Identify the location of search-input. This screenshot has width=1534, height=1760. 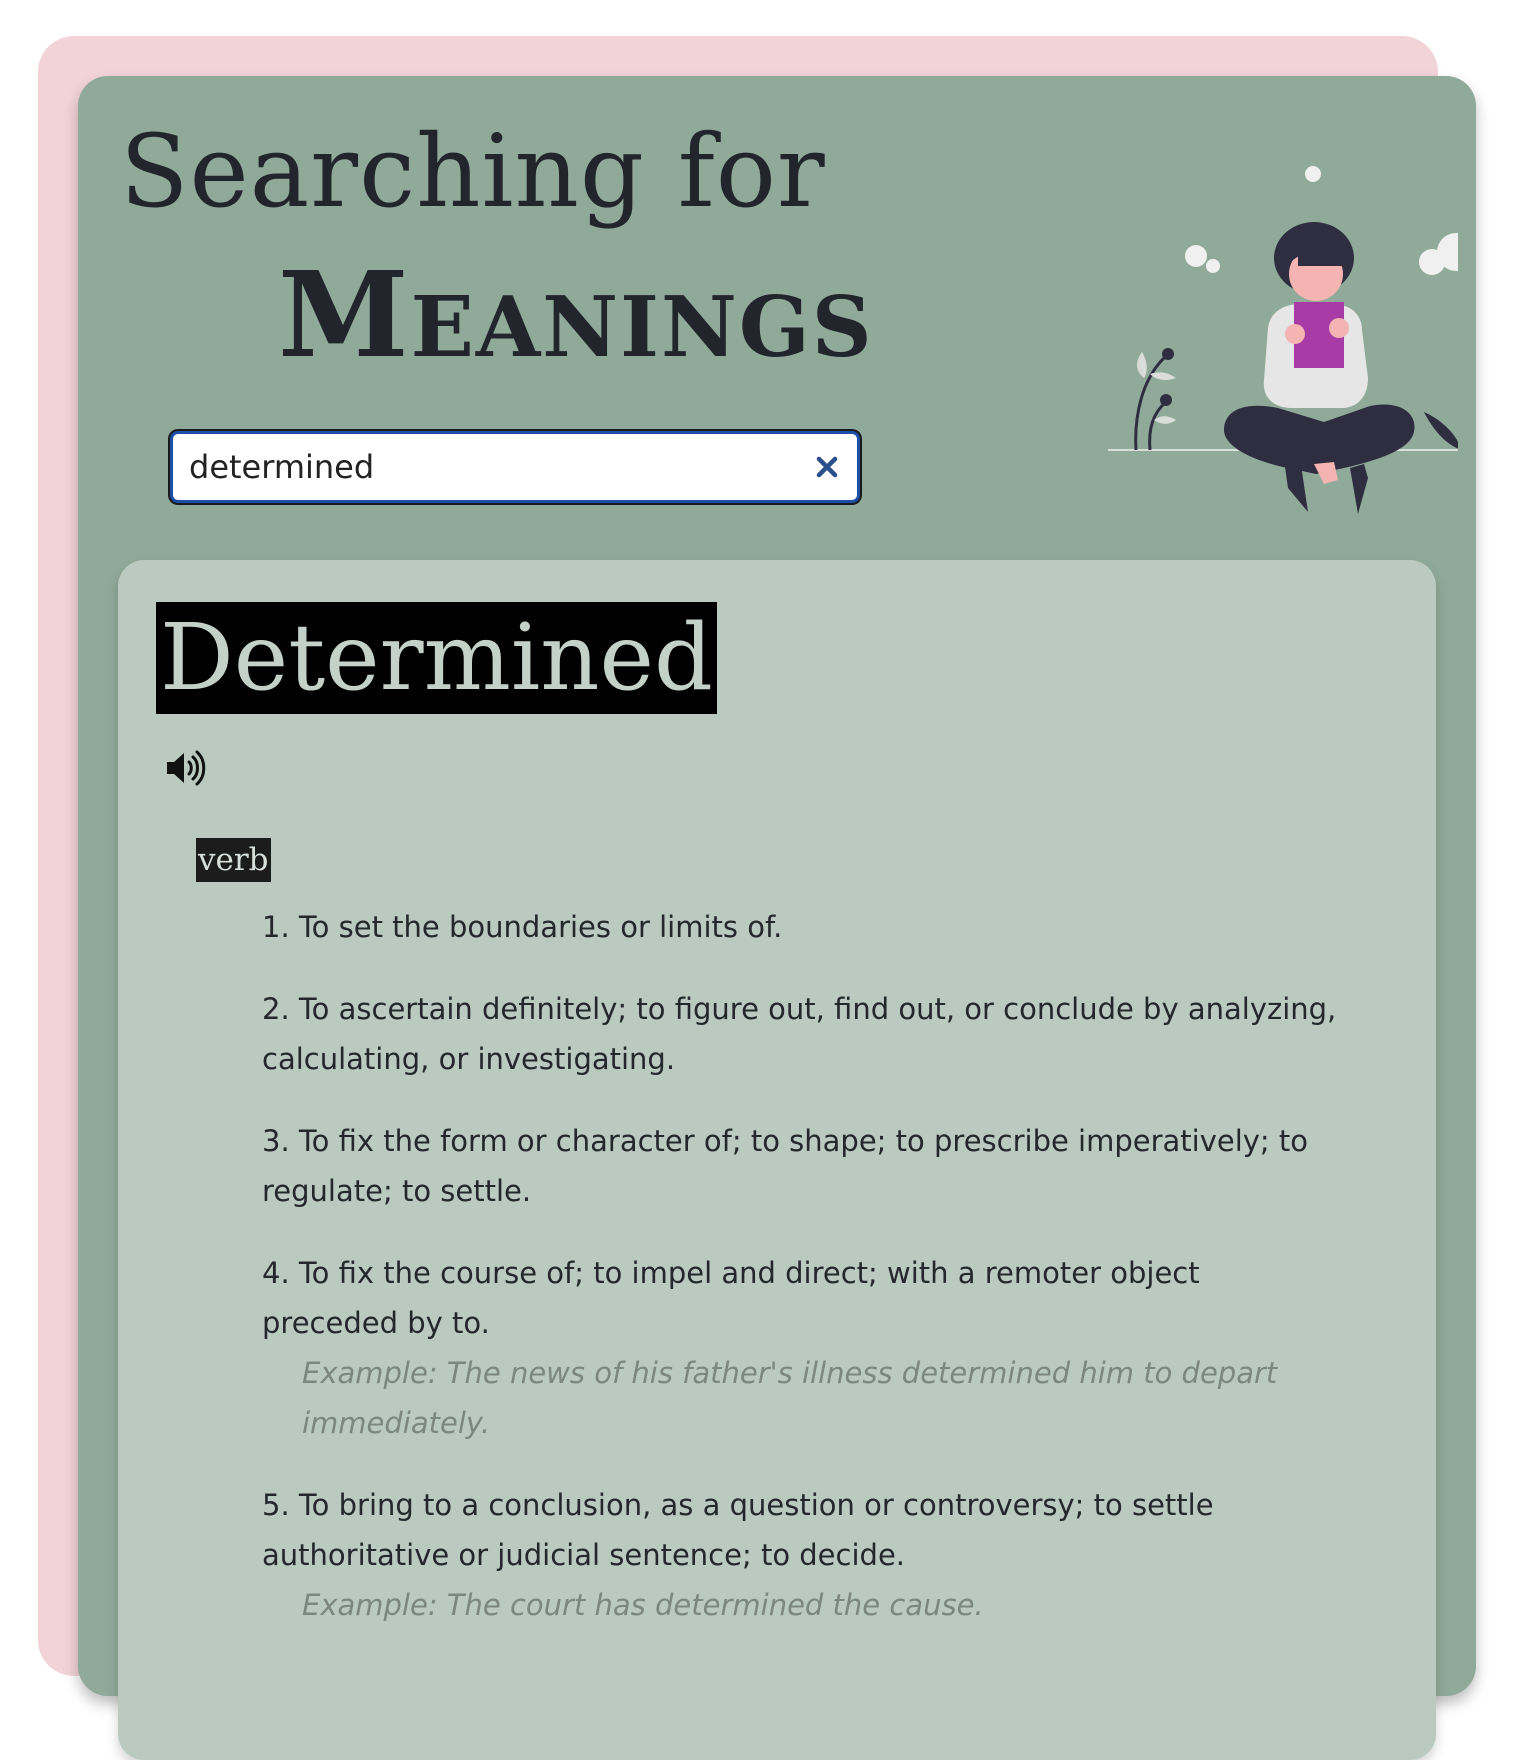
(485, 467).